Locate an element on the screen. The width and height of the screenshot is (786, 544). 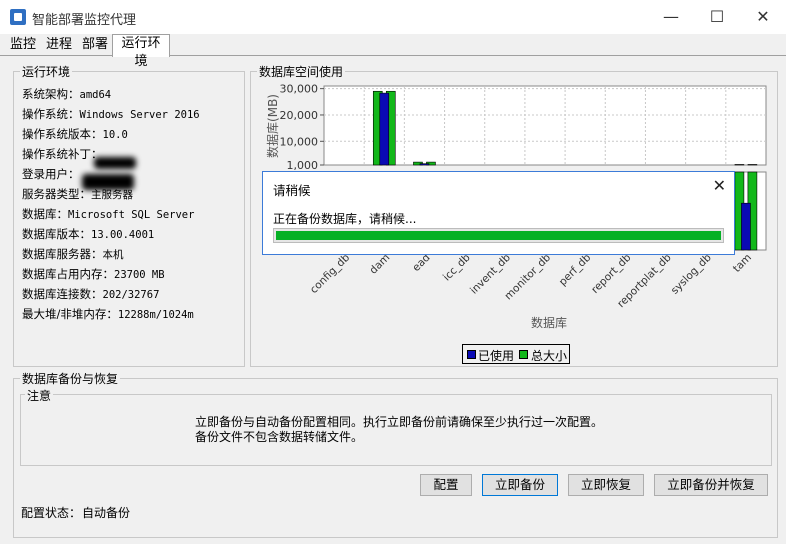
runtime-env-legend: 运行环境 is located at coordinates (46, 71).